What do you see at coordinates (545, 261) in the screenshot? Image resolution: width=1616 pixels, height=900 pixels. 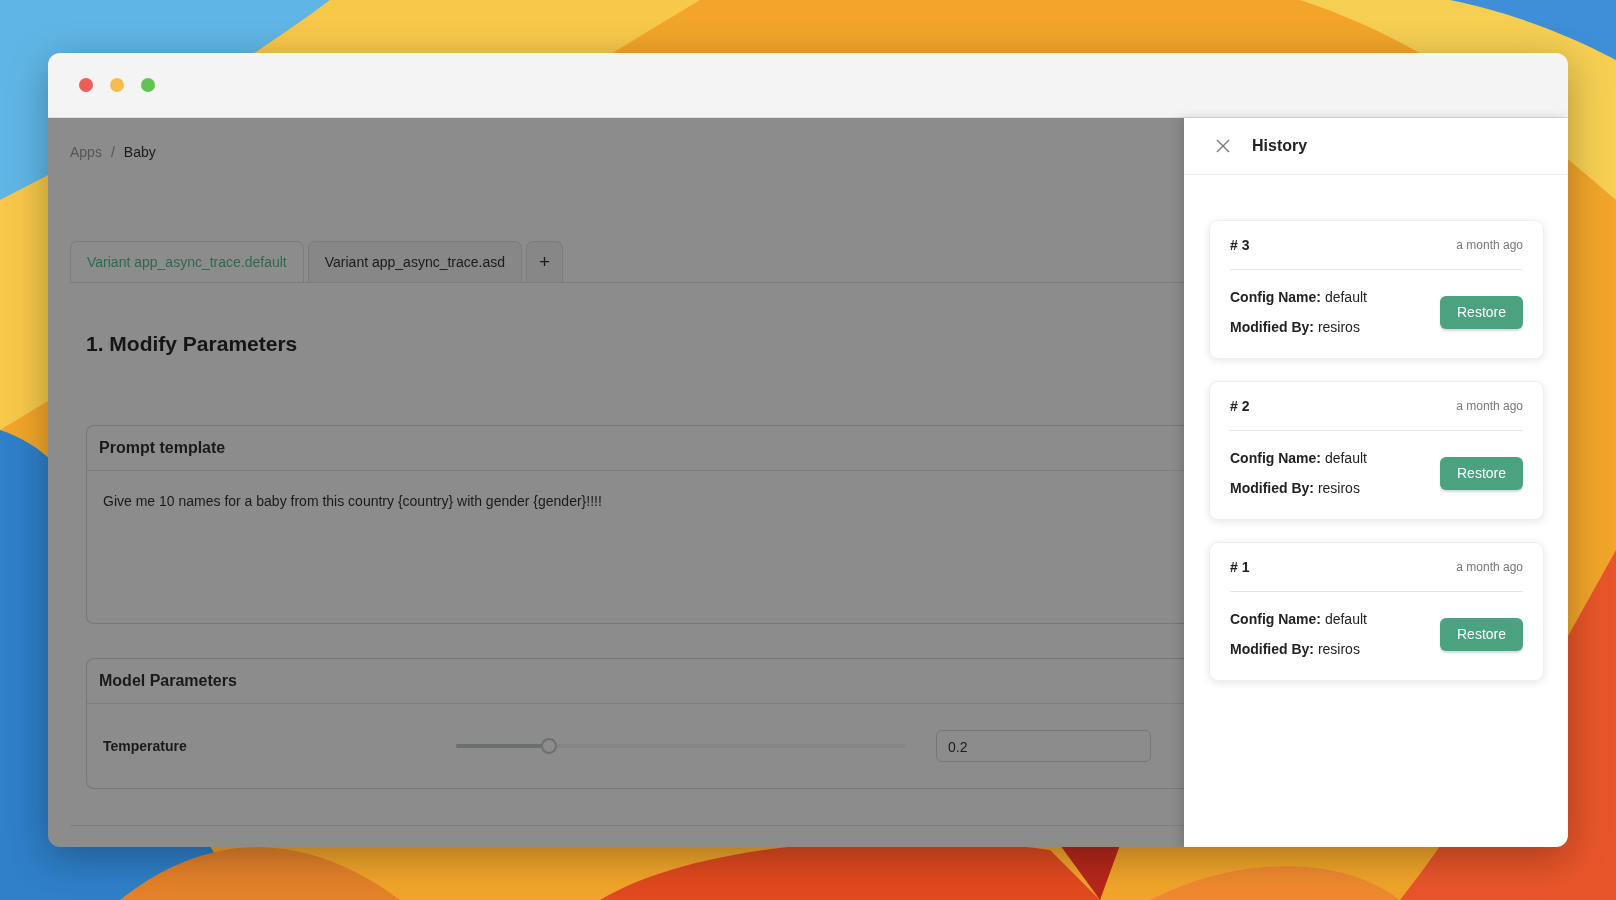 I see `add-tab-button: +` at bounding box center [545, 261].